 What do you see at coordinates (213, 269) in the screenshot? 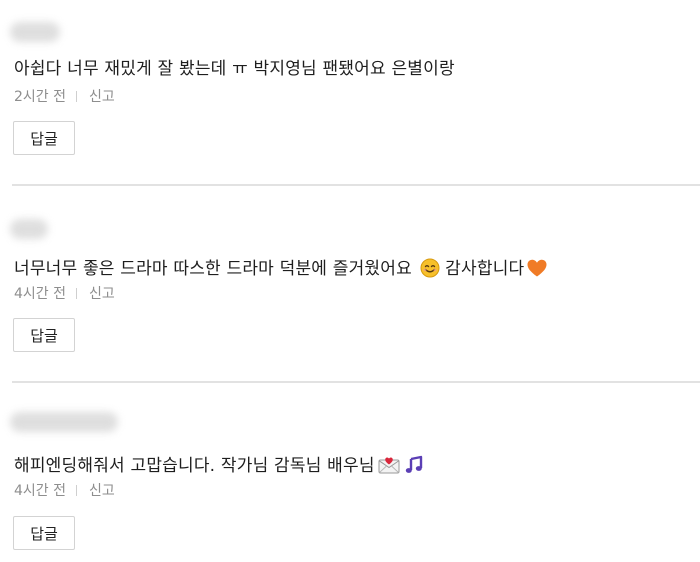
I see `comment-text-content: 너무너무 좋은 드라마 따스한 드라마 덕분에 즐거웠어요` at bounding box center [213, 269].